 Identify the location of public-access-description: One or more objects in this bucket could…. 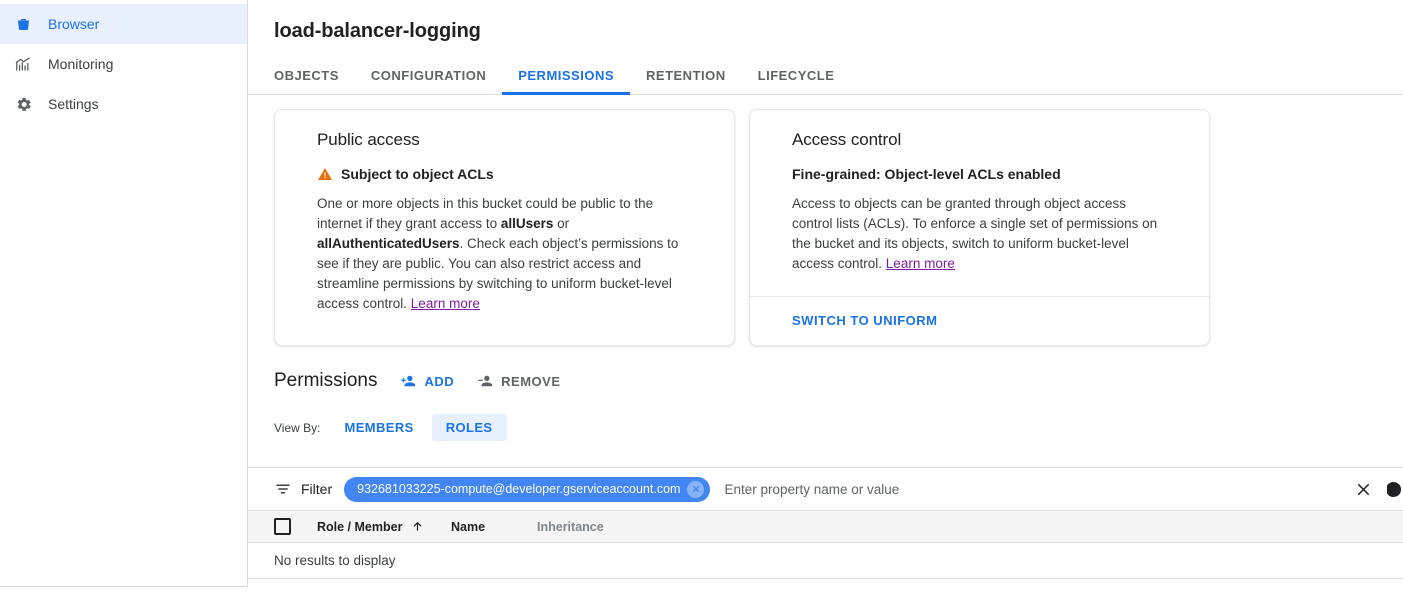
(504, 254).